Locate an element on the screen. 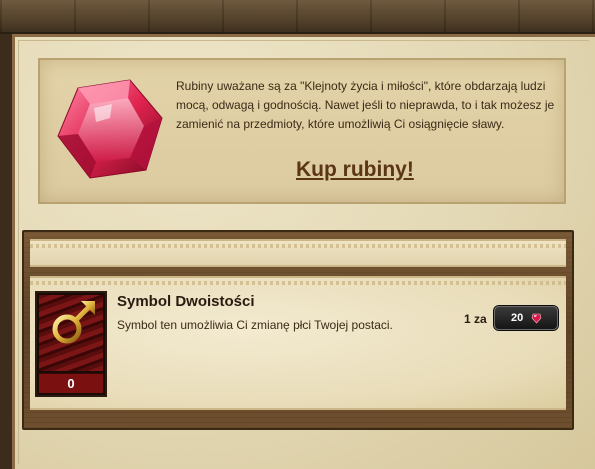  ruby-gem-icon is located at coordinates (110, 129).